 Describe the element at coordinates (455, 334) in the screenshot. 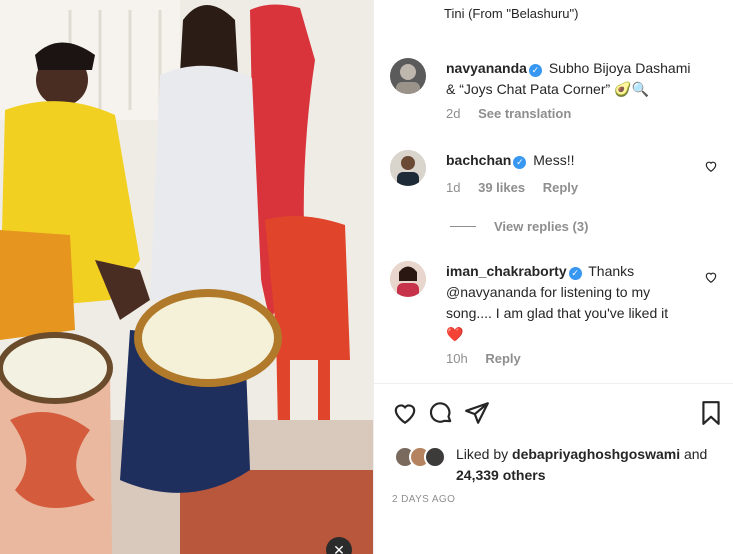

I see `heart-emoji-icon: ❤️` at that location.